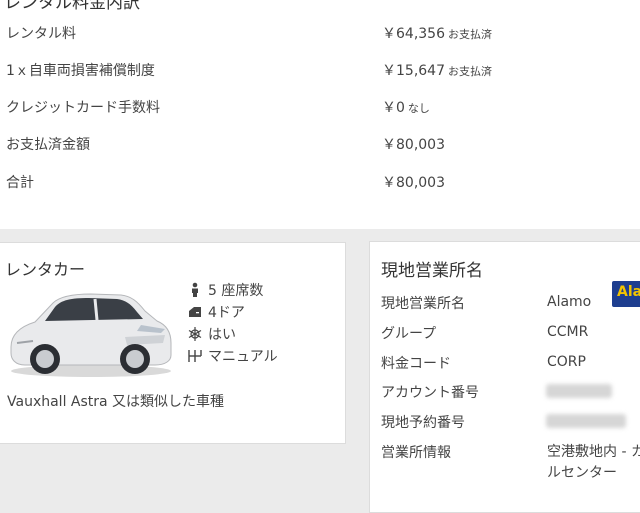 The height and width of the screenshot is (513, 640). What do you see at coordinates (432, 271) in the screenshot?
I see `station-card-title: 現地営業所名` at bounding box center [432, 271].